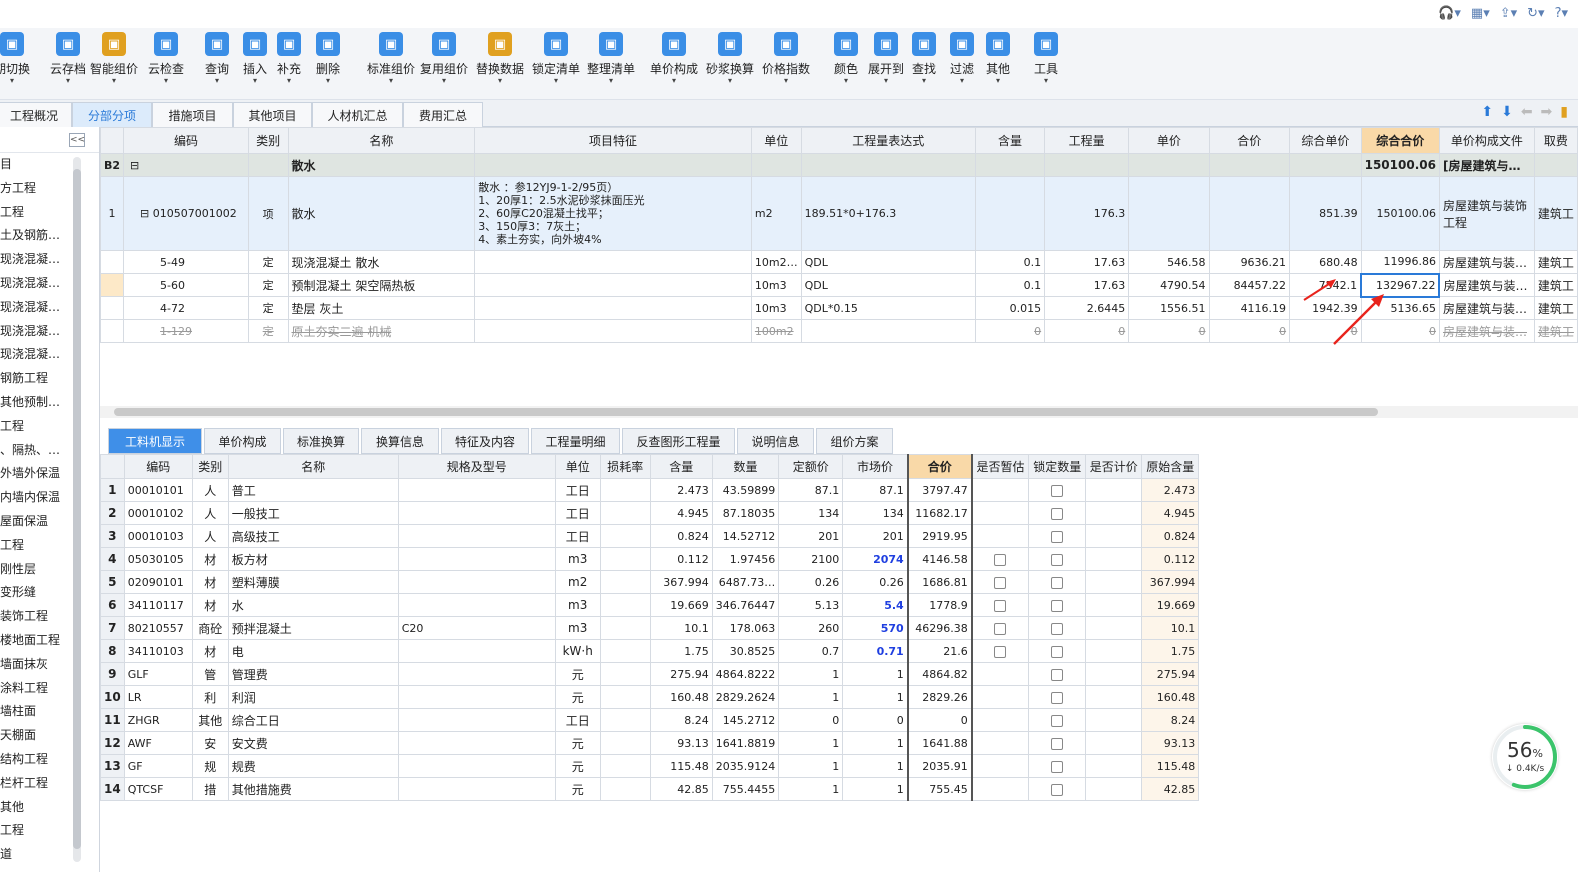 This screenshot has height=872, width=1578. I want to click on toolbar-button-6: ▣ 补充 ▾, so click(289, 58).